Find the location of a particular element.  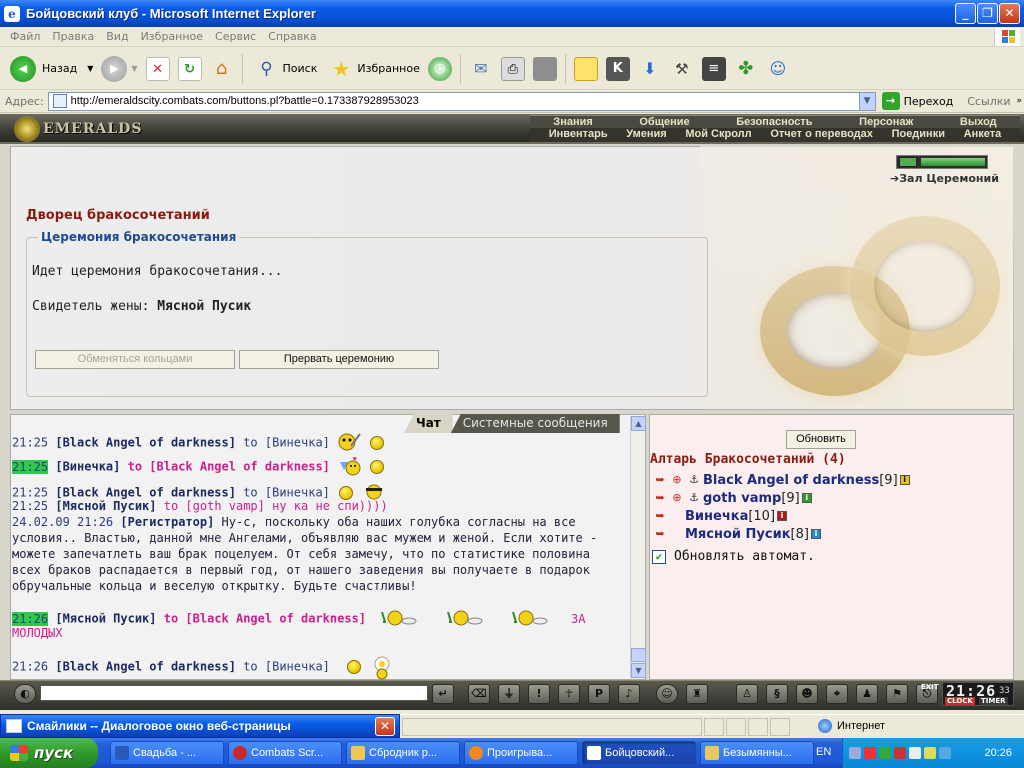

nav-security: Безопасность is located at coordinates (774, 122).